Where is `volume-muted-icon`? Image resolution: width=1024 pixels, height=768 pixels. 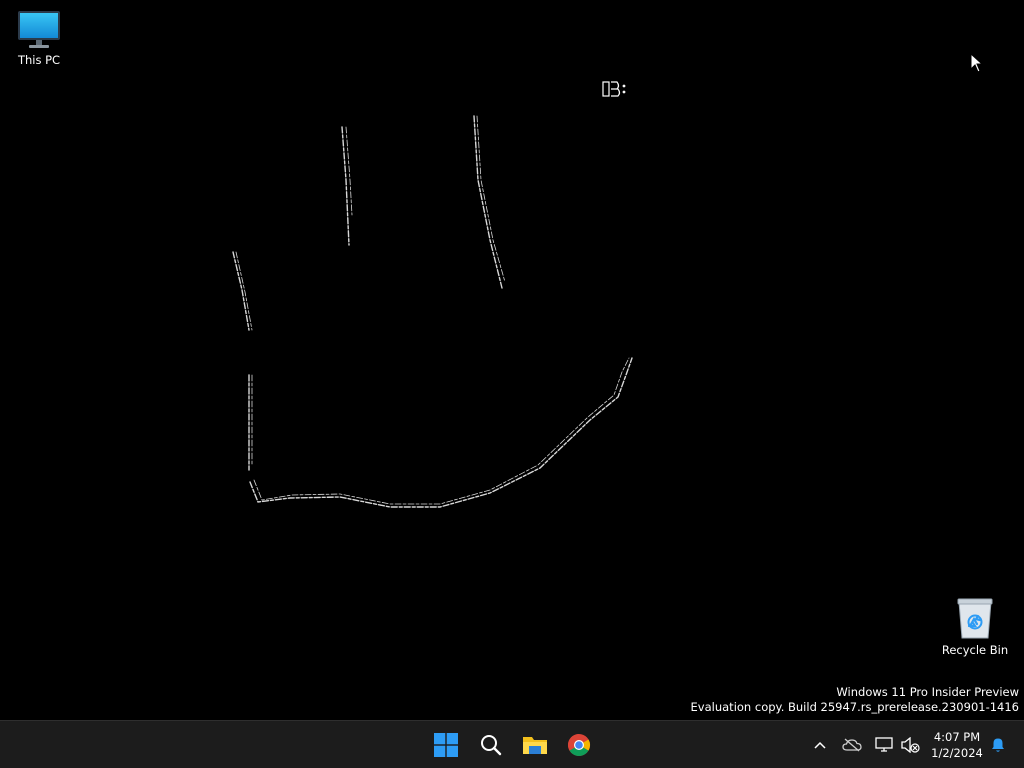 volume-muted-icon is located at coordinates (910, 745).